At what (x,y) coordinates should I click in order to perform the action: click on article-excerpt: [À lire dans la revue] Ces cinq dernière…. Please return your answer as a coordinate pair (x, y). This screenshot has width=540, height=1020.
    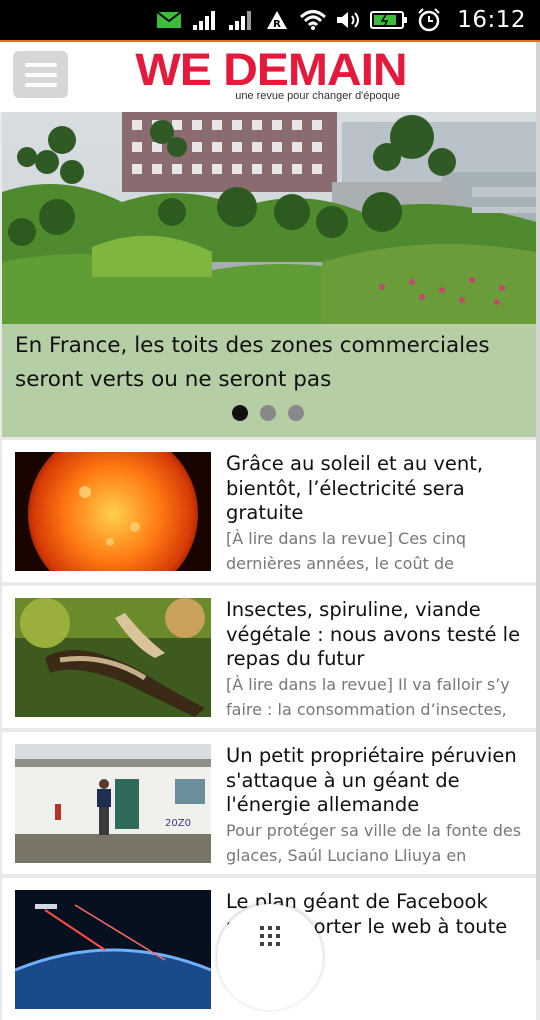
    Looking at the image, I should click on (346, 551).